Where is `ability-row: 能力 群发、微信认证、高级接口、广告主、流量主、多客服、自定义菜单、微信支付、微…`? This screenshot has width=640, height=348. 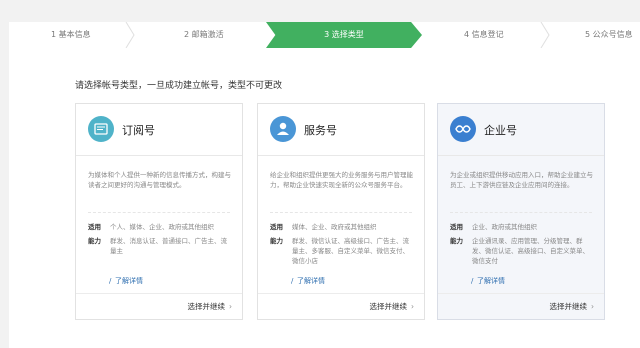 ability-row: 能力 群发、微信认证、高级接口、广告主、流量主、多客服、自定义菜单、微信支付、微… is located at coordinates (342, 251).